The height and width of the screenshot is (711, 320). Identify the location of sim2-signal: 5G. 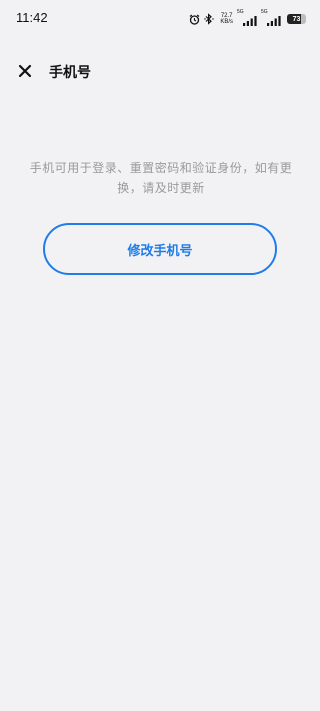
(271, 17).